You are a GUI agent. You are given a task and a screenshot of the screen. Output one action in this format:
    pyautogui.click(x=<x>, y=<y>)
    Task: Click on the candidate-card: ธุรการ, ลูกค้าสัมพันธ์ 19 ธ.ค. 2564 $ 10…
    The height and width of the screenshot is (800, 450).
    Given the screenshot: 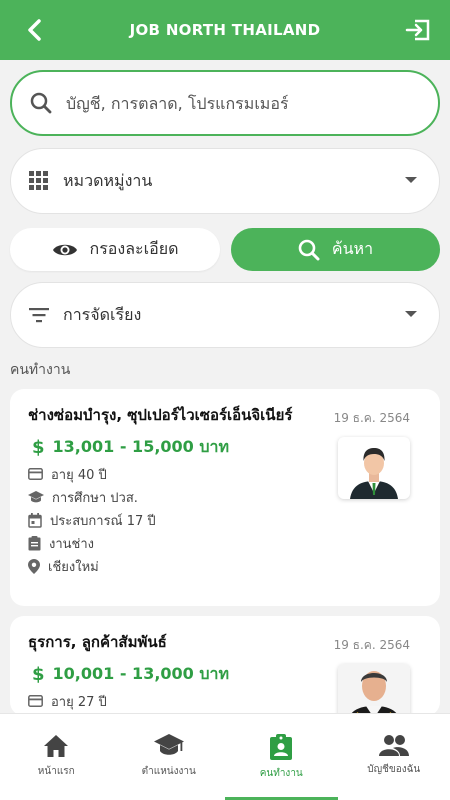 What is the action you would take?
    pyautogui.click(x=225, y=666)
    